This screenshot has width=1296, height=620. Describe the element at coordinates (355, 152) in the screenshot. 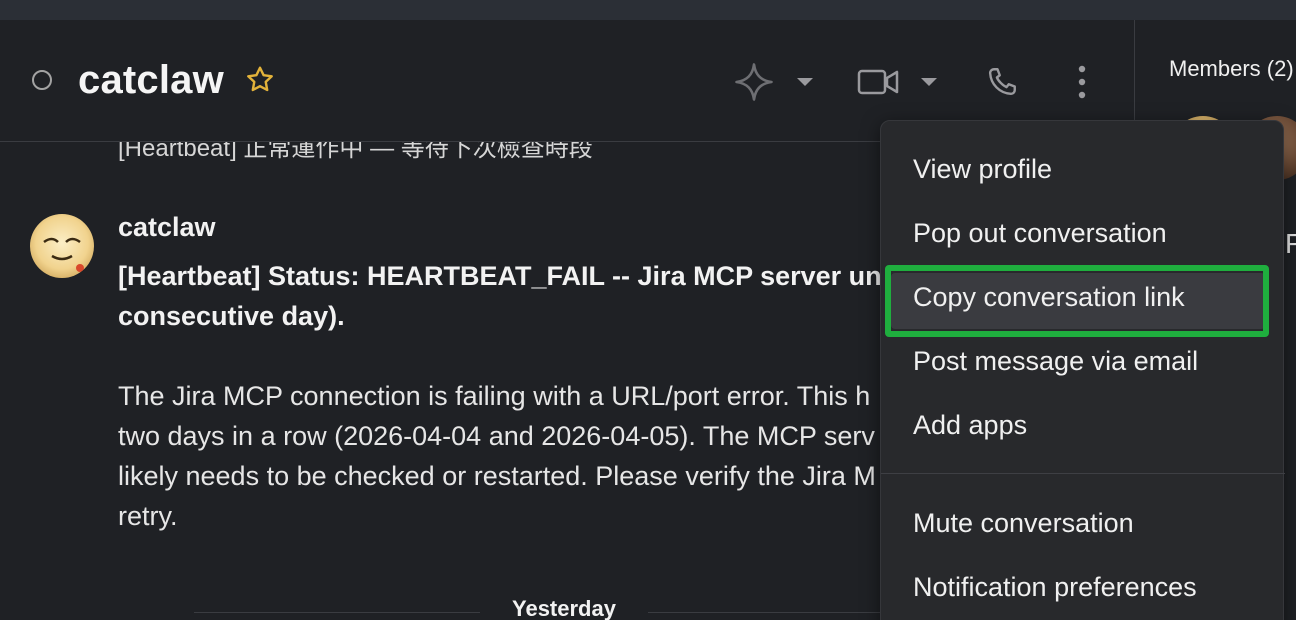

I see `previous-message-text: [Heartbeat] 正常運作中 — 等待下次檢查時段` at that location.